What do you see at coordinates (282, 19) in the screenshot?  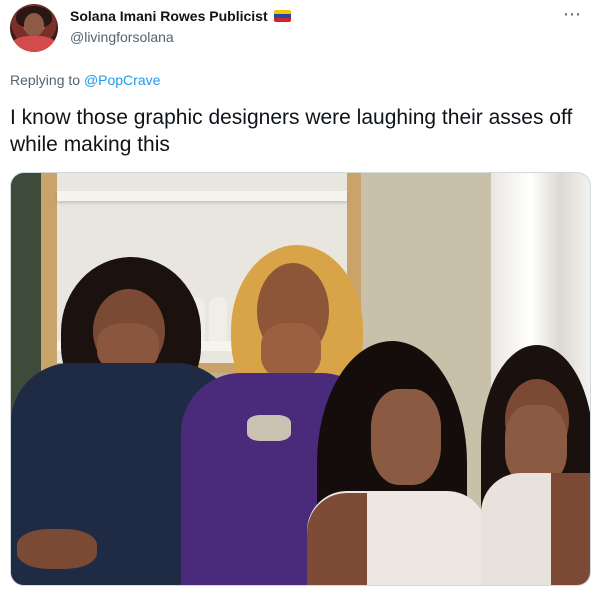 I see `flag-stripe-bottom` at bounding box center [282, 19].